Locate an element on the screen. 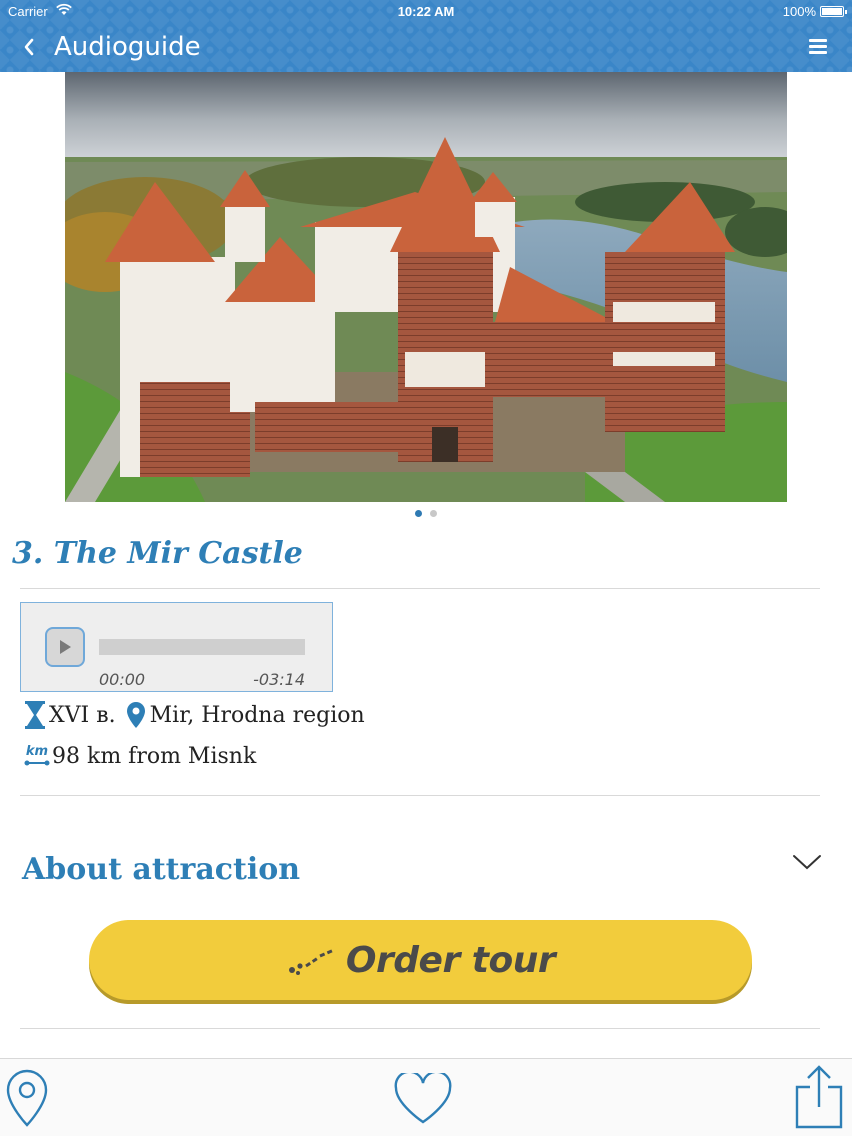 This screenshot has width=852, height=1136. map-button is located at coordinates (27, 1100).